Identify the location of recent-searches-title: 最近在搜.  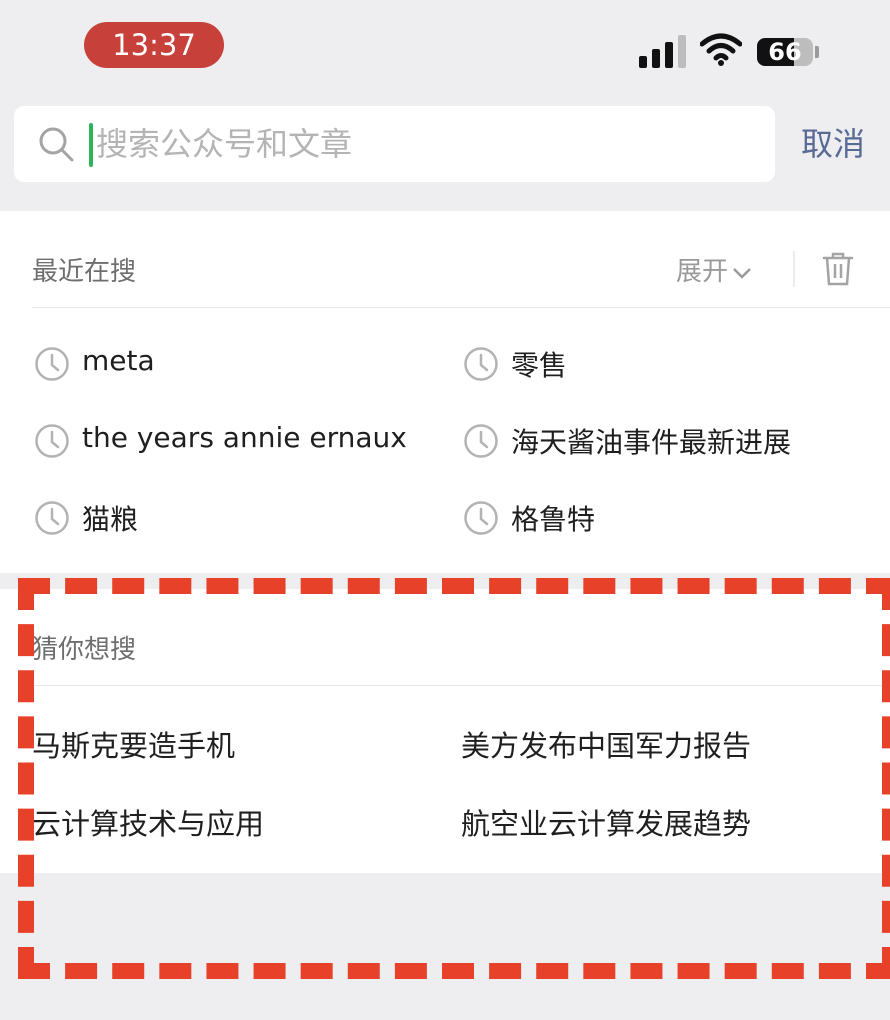
(84, 272).